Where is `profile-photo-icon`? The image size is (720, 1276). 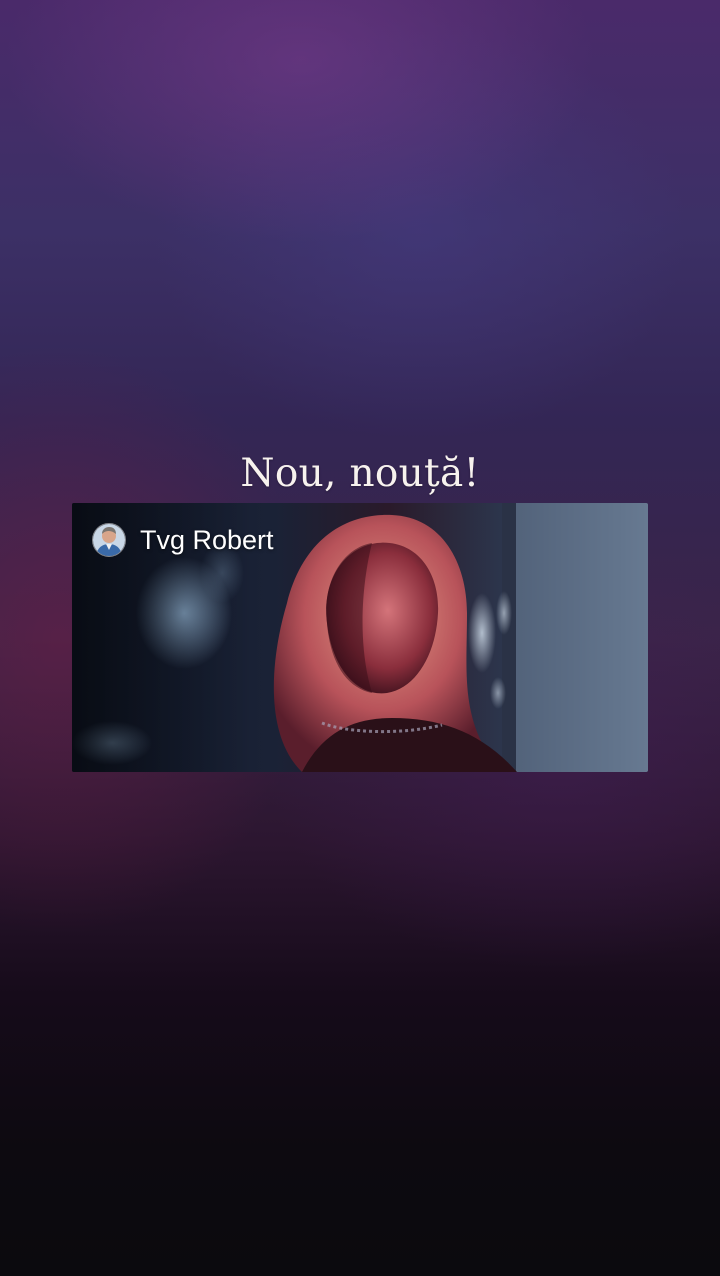
profile-photo-icon is located at coordinates (109, 540).